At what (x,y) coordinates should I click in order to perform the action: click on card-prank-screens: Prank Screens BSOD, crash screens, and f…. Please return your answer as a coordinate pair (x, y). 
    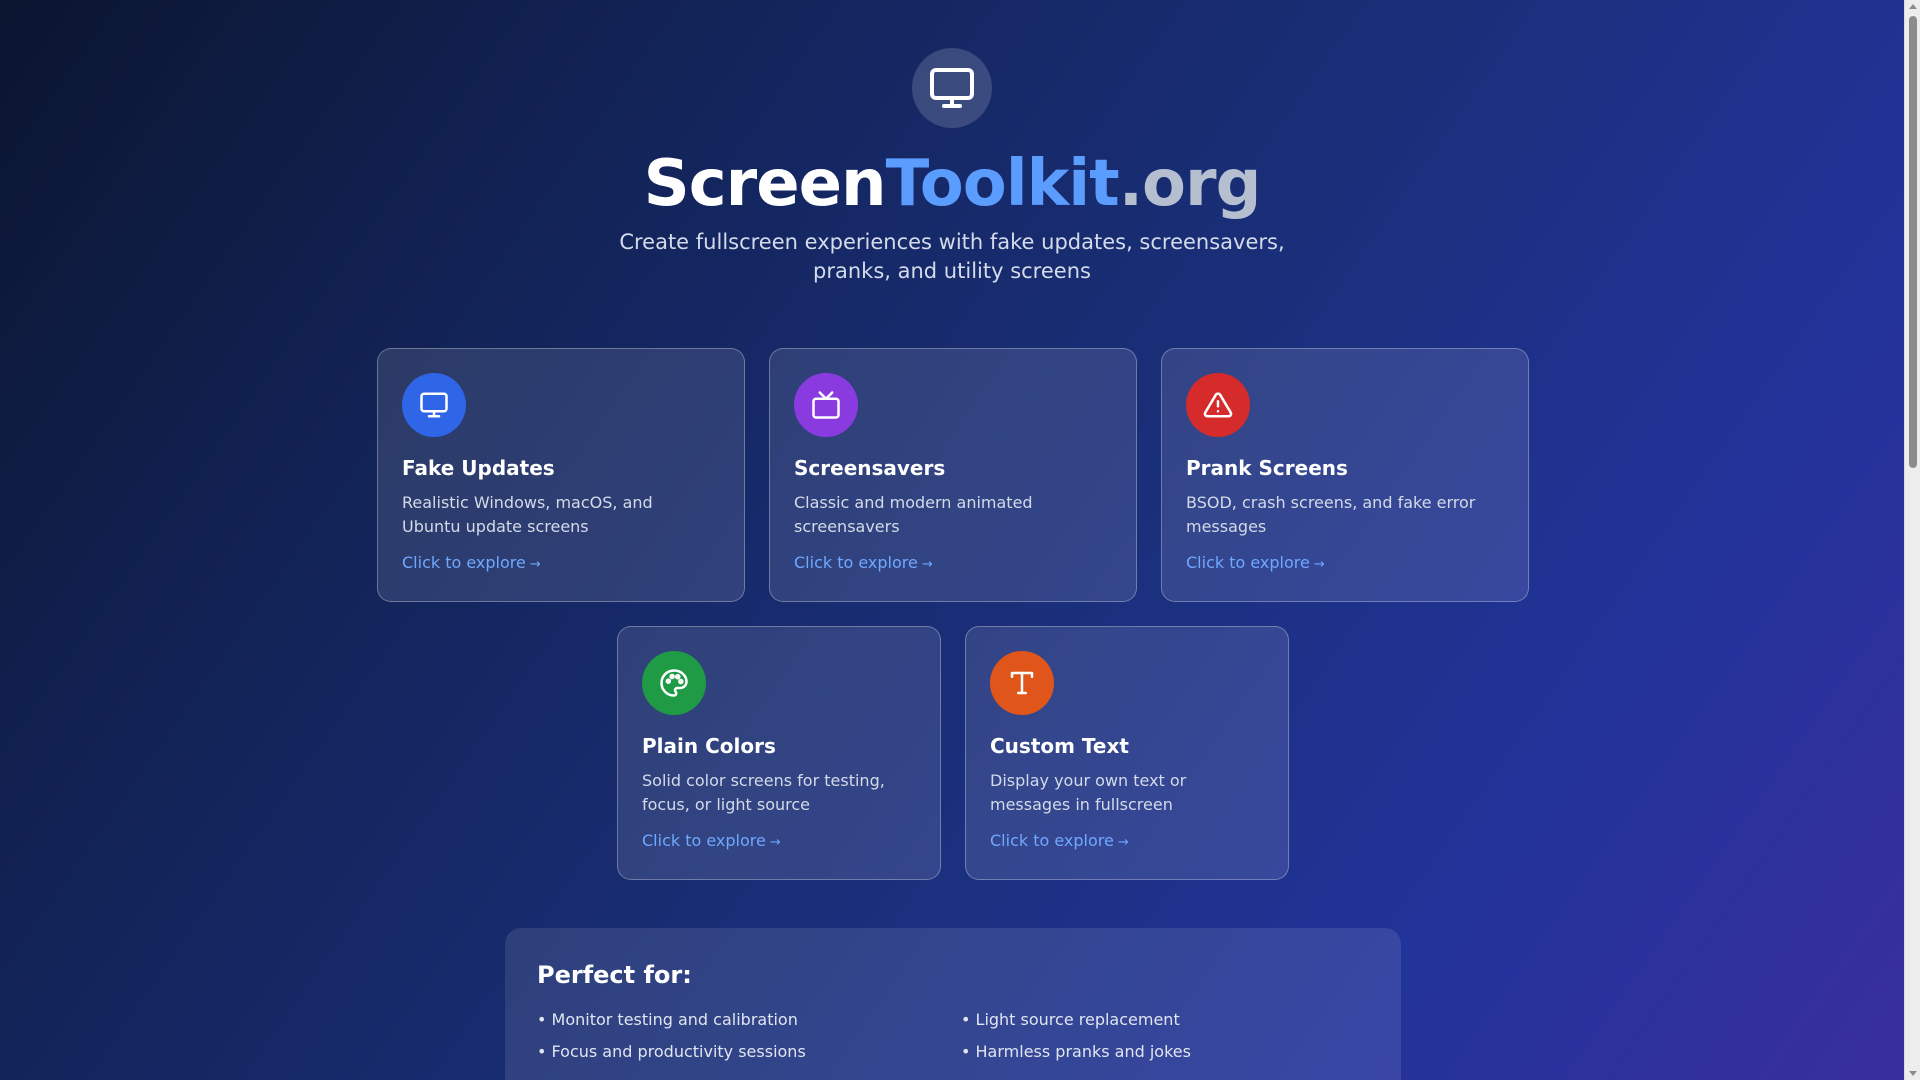
    Looking at the image, I should click on (1345, 475).